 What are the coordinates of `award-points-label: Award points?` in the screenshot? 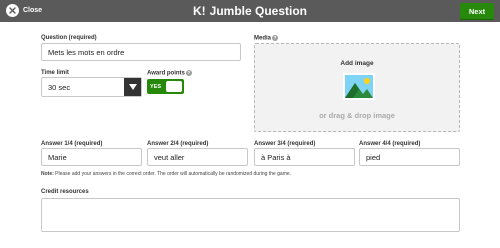 It's located at (169, 73).